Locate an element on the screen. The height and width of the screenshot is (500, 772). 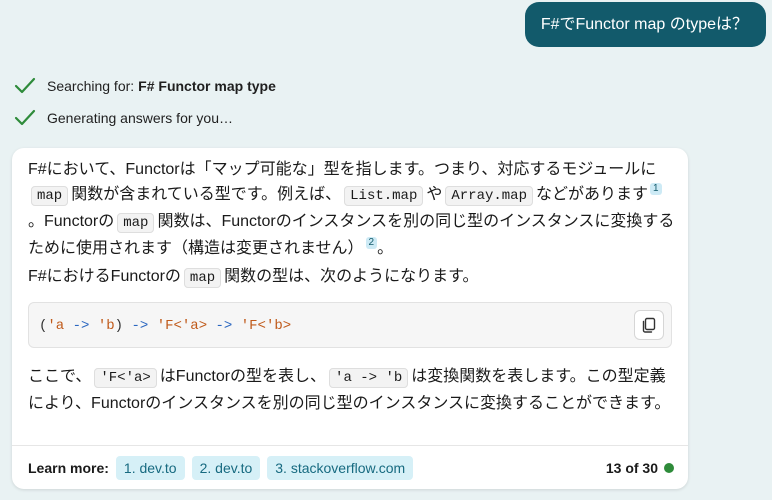
answer-paragraph-2: F#におけるFunctorの map 関数の型は、次のようになります。 is located at coordinates (352, 277).